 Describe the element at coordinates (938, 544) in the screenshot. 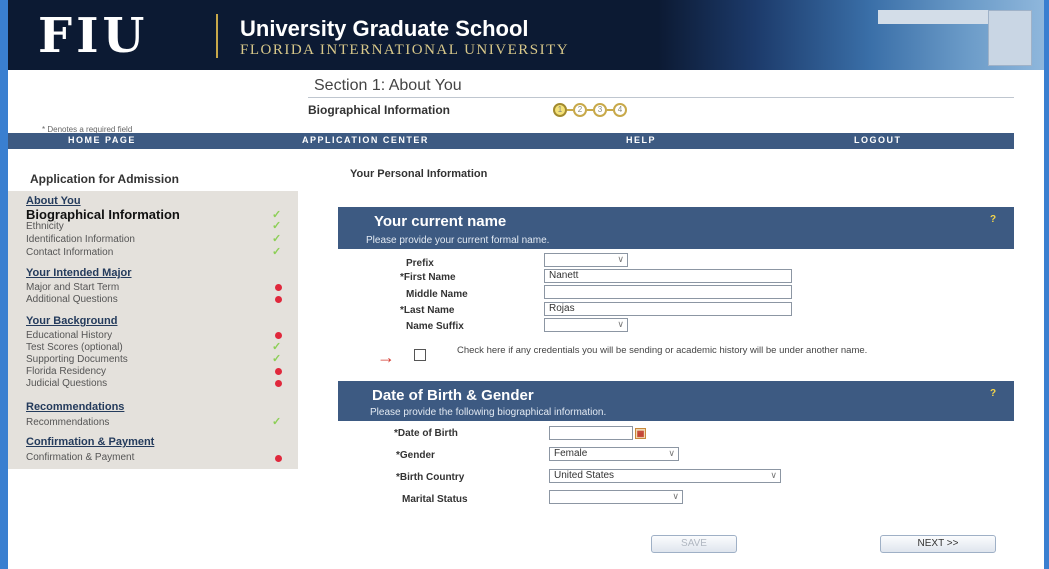

I see `next-button: NEXT >>` at that location.